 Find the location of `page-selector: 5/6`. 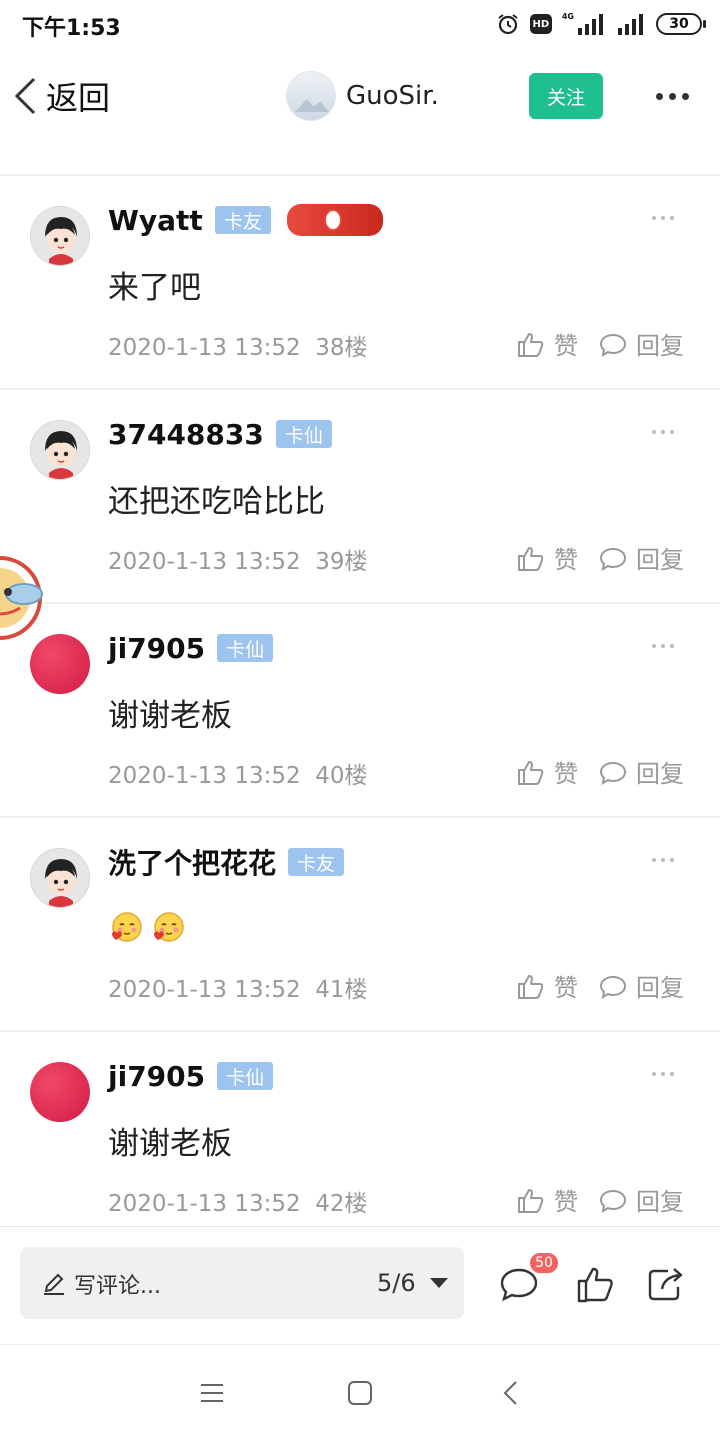

page-selector: 5/6 is located at coordinates (412, 1283).